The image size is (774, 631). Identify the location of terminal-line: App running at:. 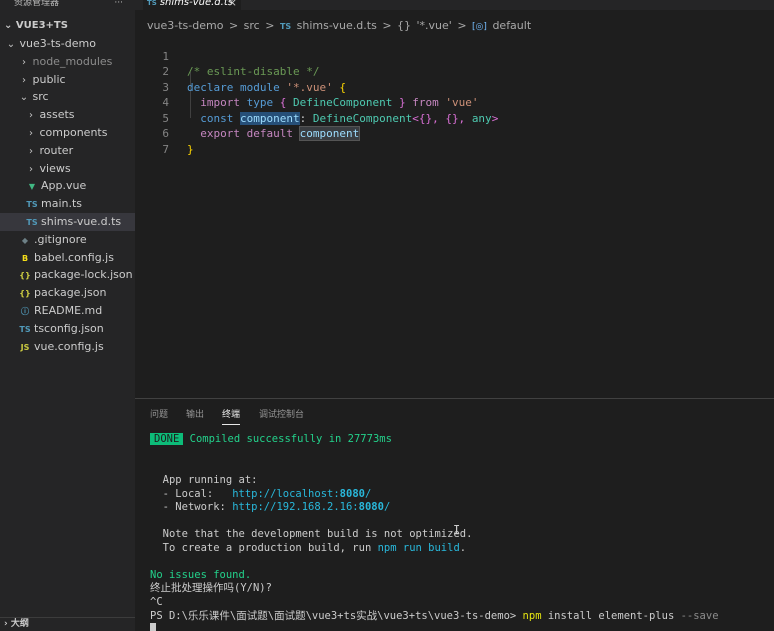
(210, 480).